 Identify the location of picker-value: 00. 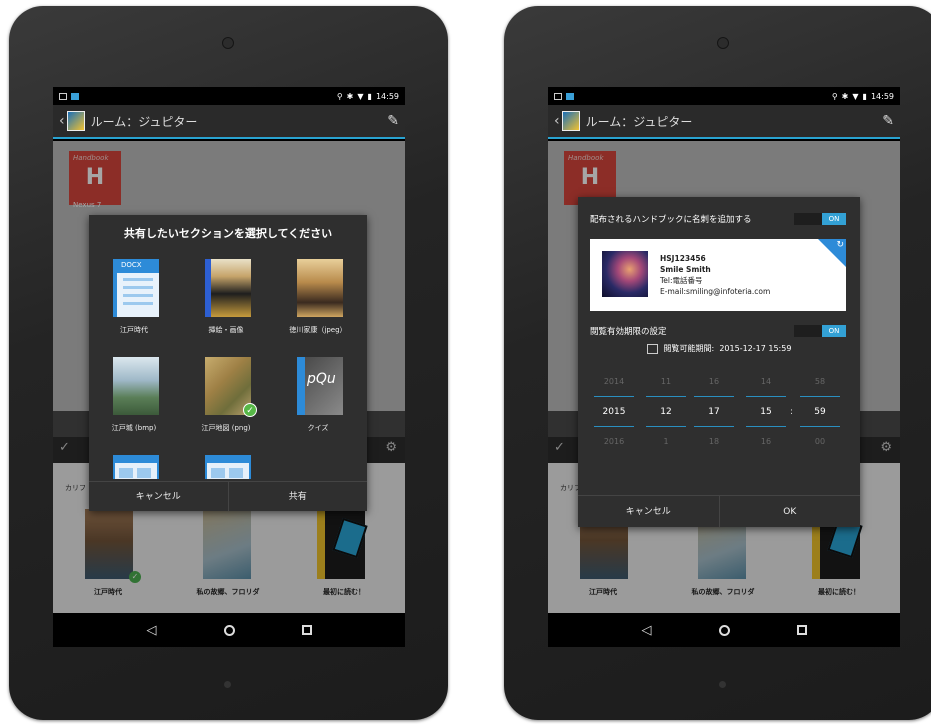
(820, 441).